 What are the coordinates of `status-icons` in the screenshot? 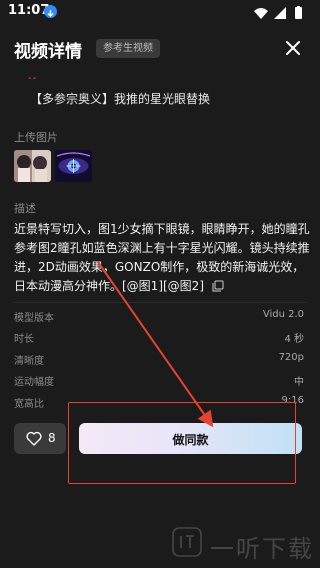 It's located at (282, 12).